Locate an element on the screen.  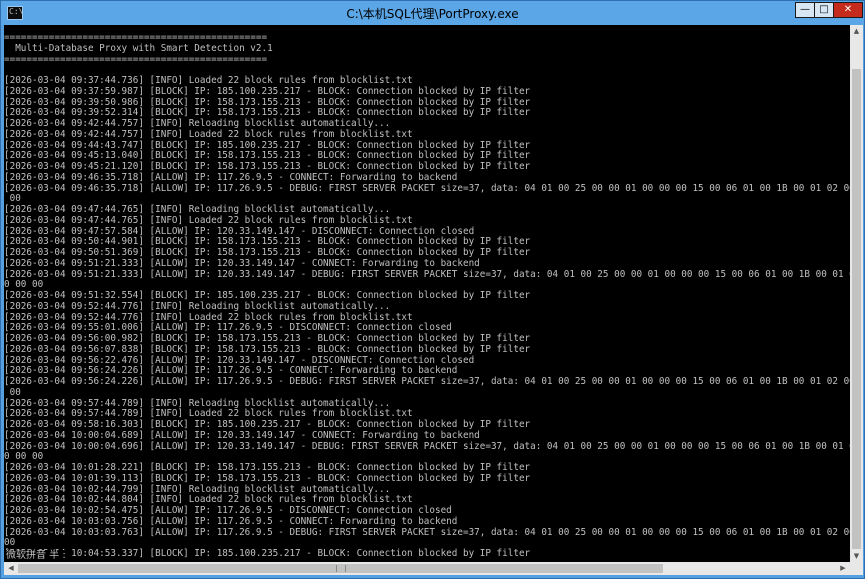
scroll-up-icon: ▲ is located at coordinates (856, 31).